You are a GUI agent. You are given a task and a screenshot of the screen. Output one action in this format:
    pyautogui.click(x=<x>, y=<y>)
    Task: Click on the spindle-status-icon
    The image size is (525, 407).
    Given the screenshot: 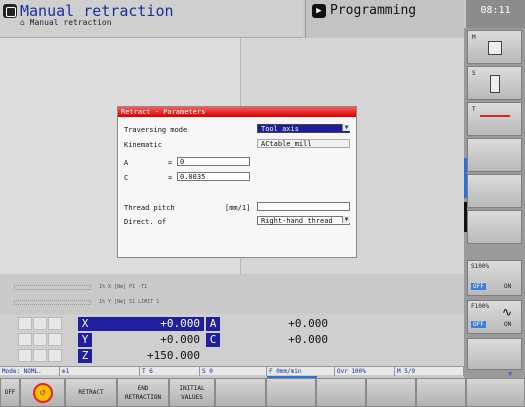 What is the action you would take?
    pyautogui.click(x=25, y=323)
    